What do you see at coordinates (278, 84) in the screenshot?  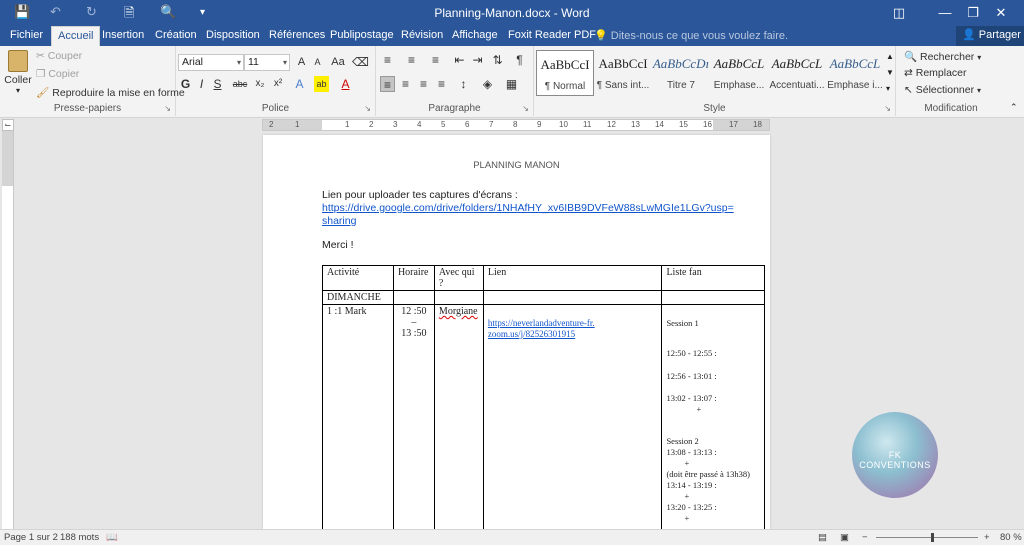 I see `superscript-button: x²` at bounding box center [278, 84].